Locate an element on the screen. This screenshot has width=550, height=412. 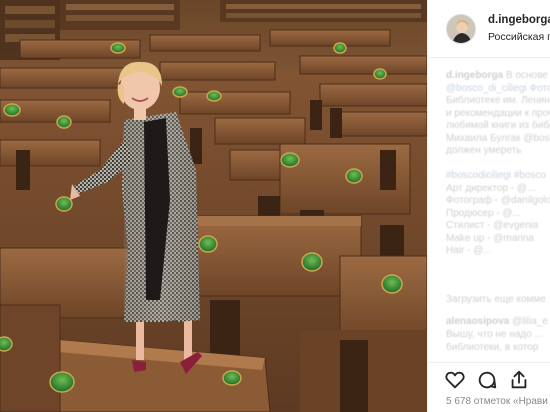
location-link: Российская госу is located at coordinates (519, 37).